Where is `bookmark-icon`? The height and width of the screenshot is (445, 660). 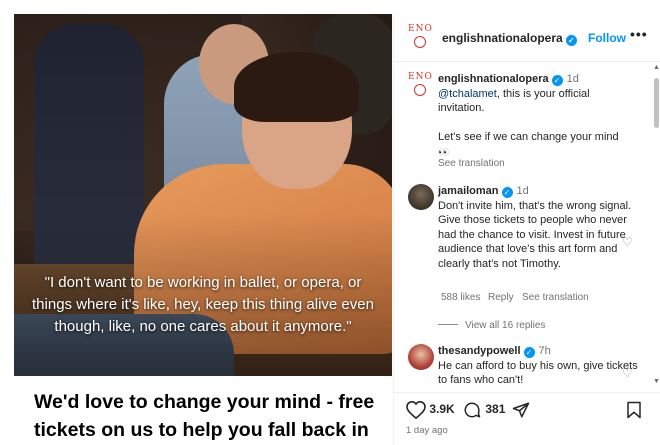 bookmark-icon is located at coordinates (634, 410).